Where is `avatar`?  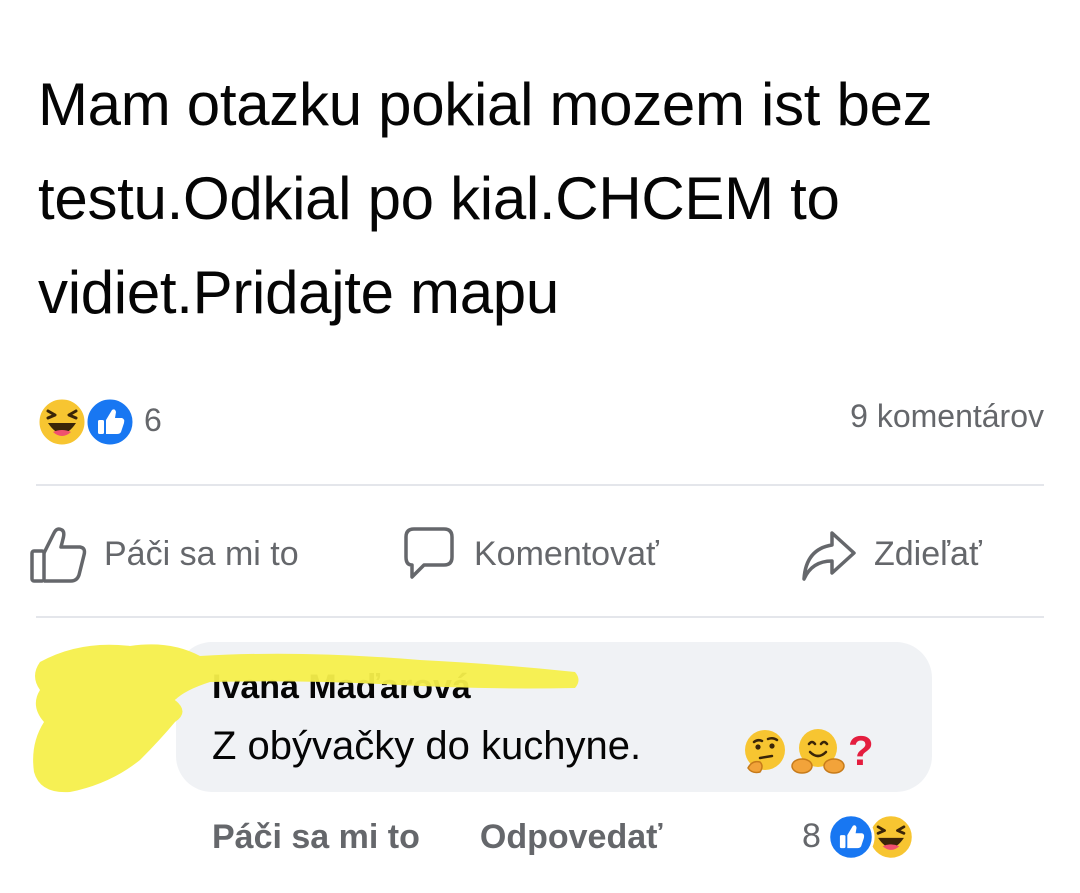 avatar is located at coordinates (105, 720).